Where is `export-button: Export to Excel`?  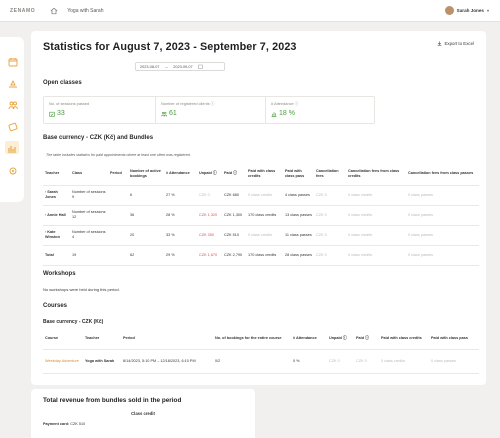
export-button: Export to Excel is located at coordinates (455, 43).